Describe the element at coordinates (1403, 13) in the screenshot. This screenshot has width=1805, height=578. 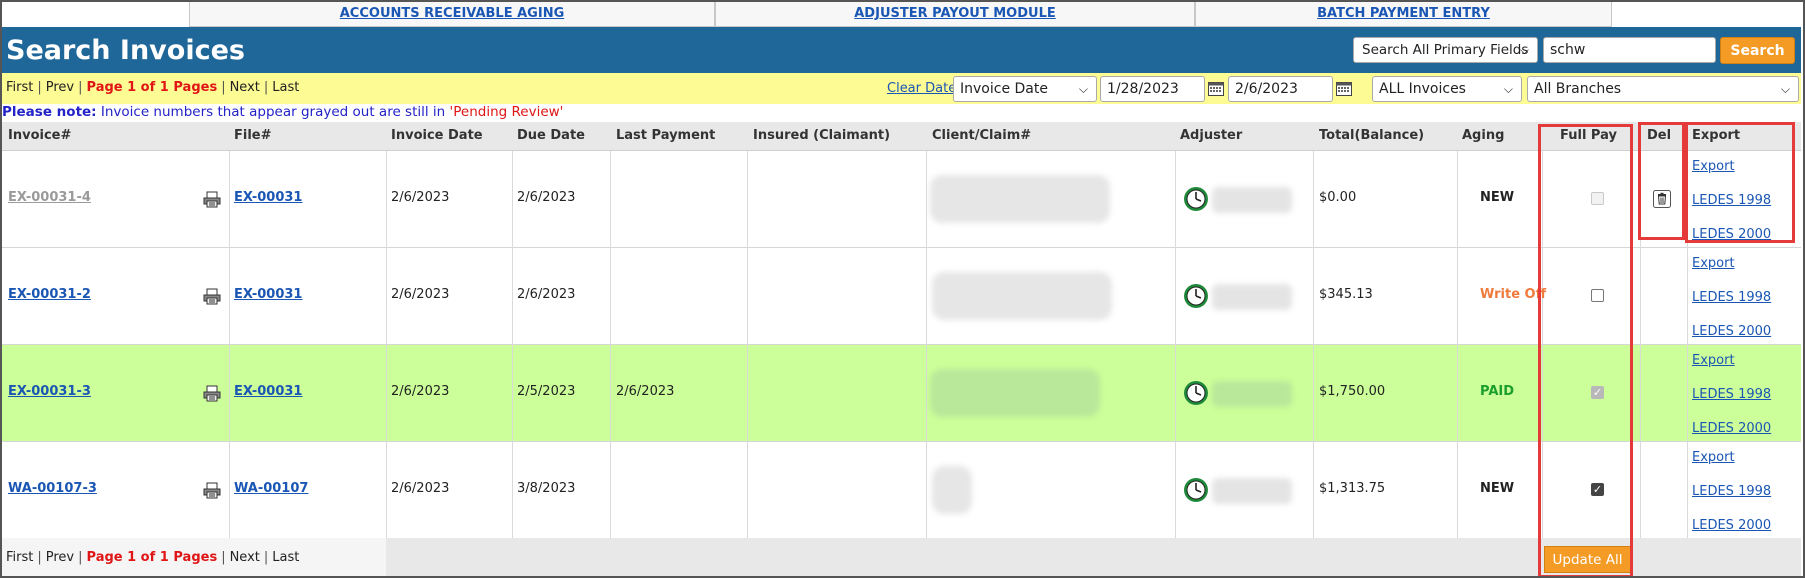
I see `tab-batch-payment-entry: BATCH PAYMENT ENTRY` at that location.